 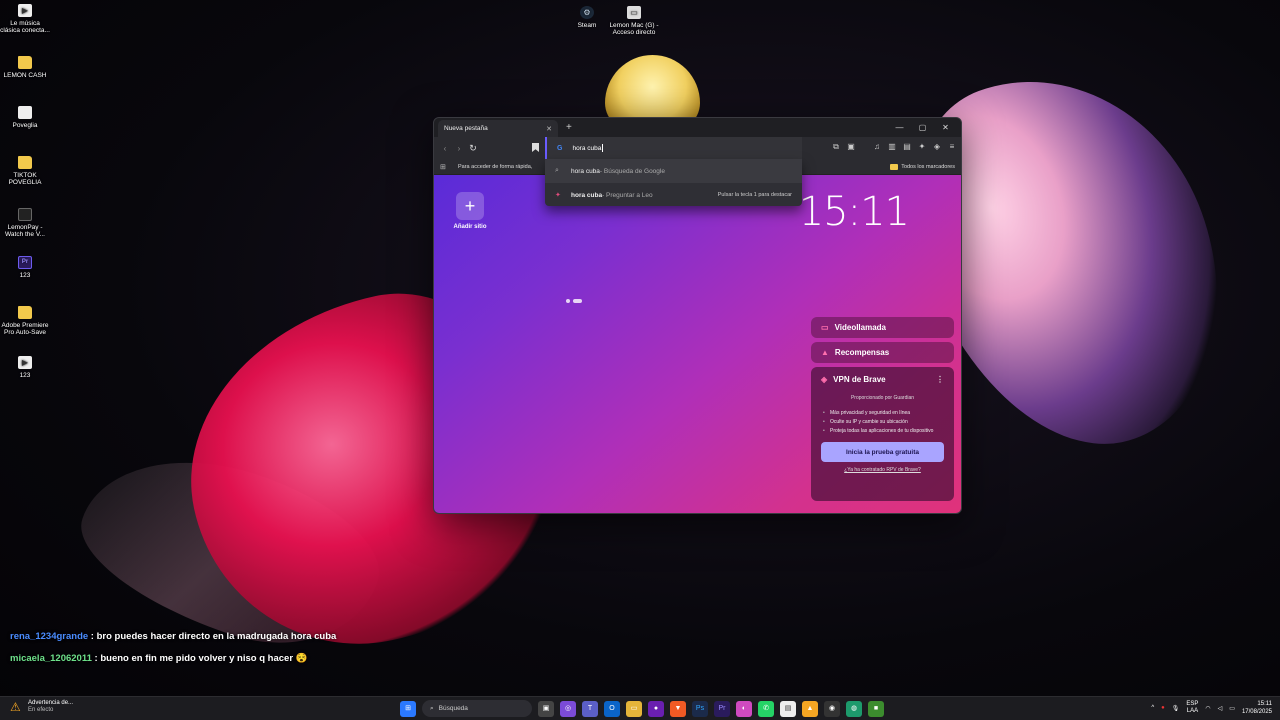 What do you see at coordinates (535, 147) in the screenshot?
I see `bookmark-icon` at bounding box center [535, 147].